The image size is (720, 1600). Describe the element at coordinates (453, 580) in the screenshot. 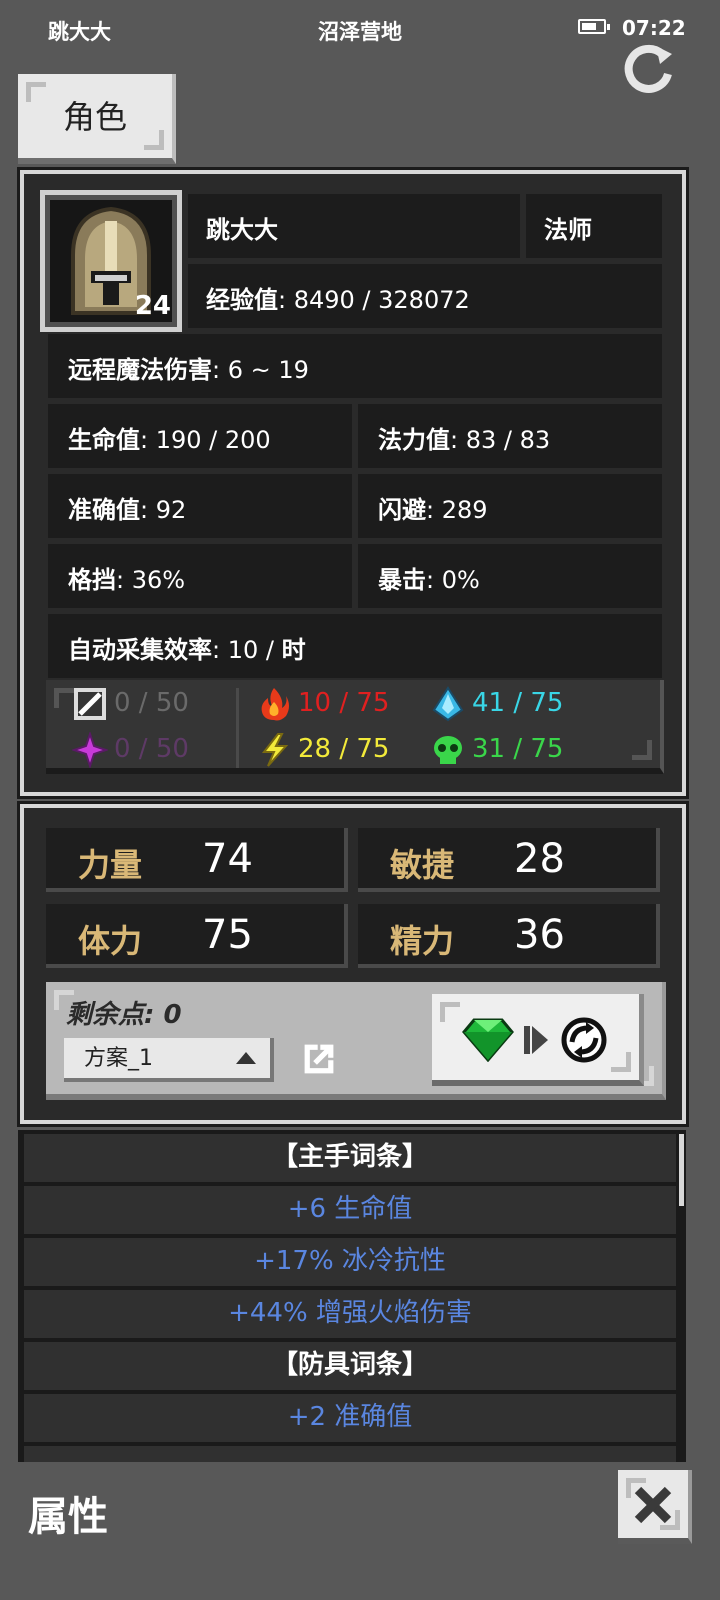

I see `crit-value: : 0%` at that location.